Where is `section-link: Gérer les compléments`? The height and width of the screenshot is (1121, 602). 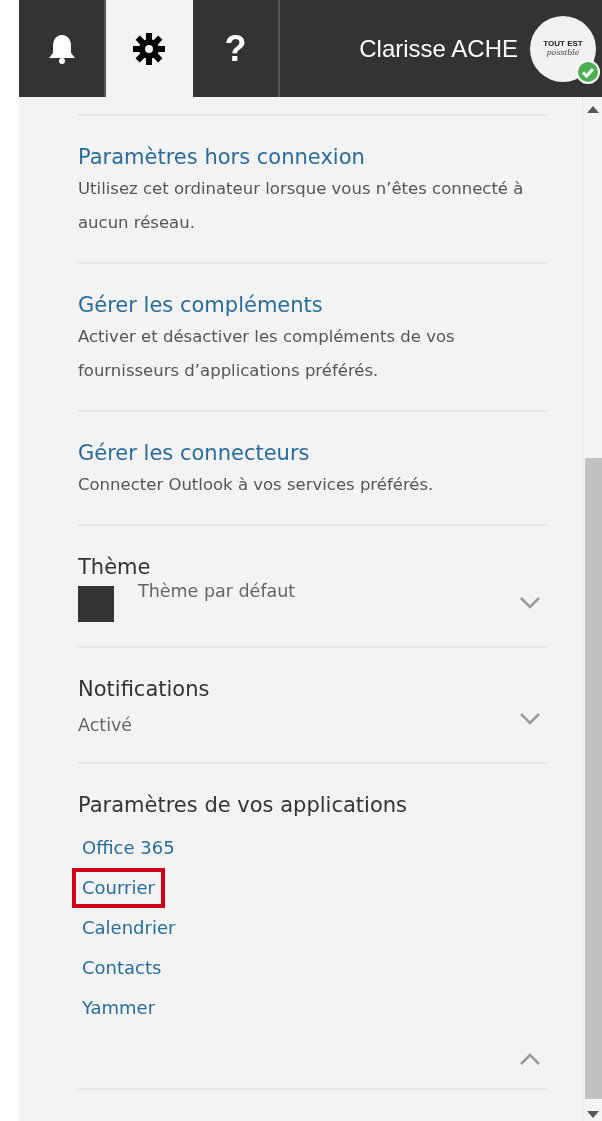 section-link: Gérer les compléments is located at coordinates (312, 305).